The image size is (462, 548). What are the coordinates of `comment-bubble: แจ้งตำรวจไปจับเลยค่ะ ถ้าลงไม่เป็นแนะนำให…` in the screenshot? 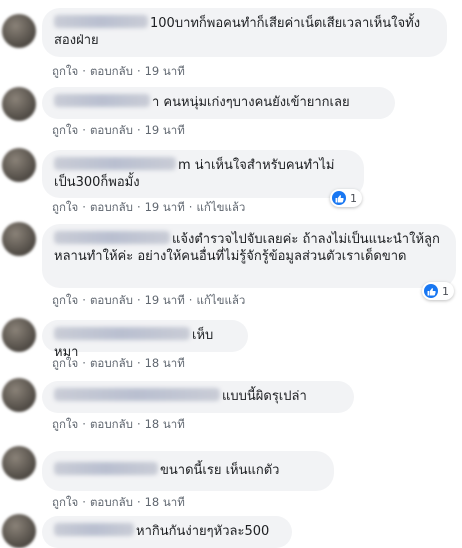 It's located at (249, 256).